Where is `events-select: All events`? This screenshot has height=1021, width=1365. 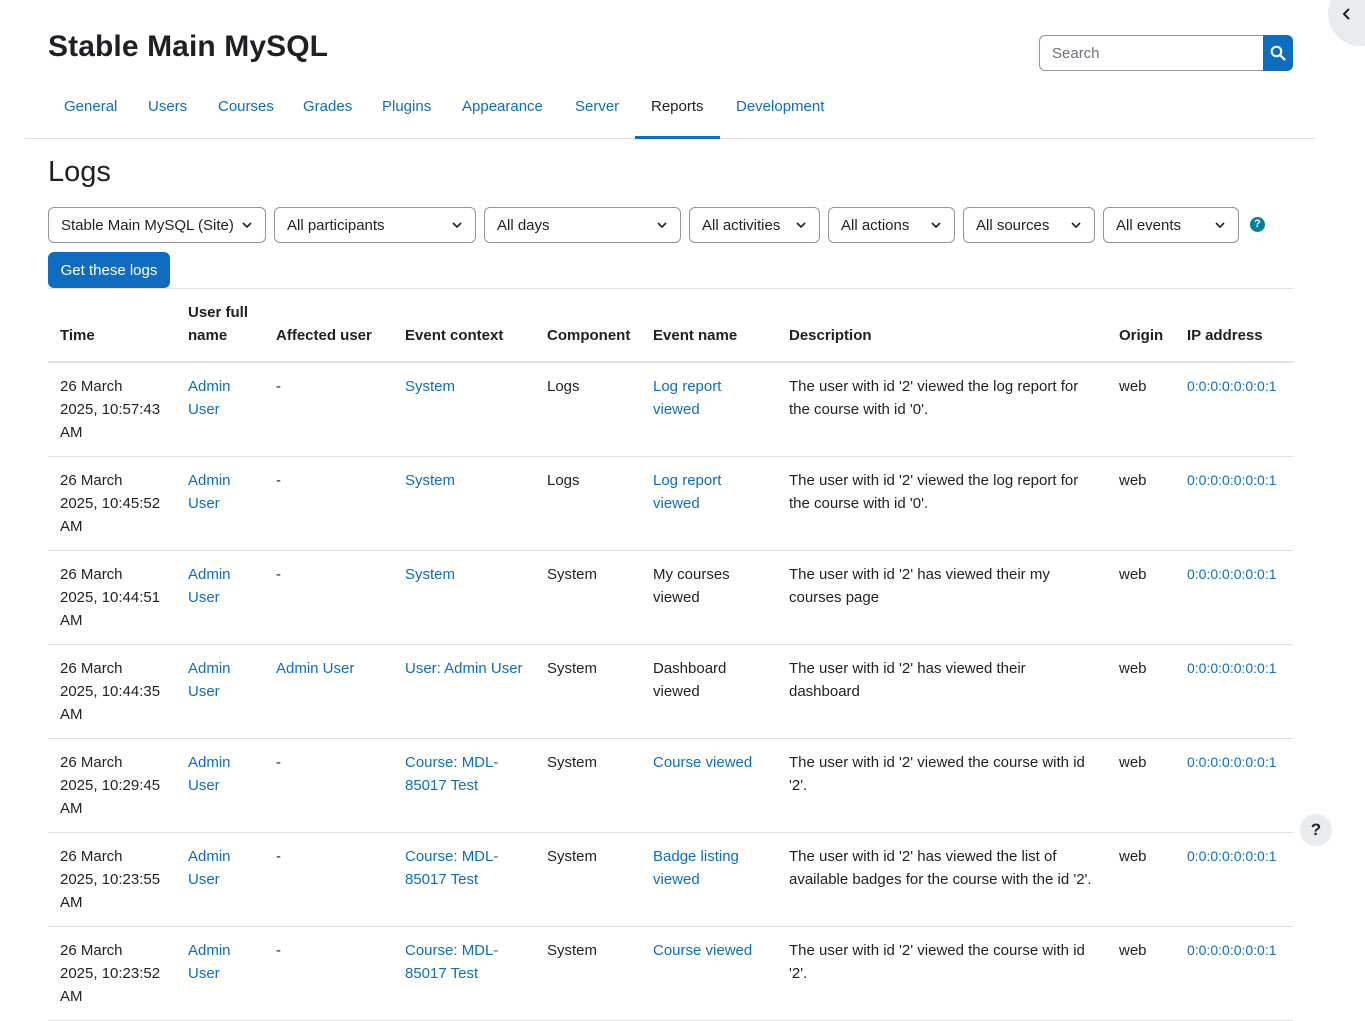
events-select: All events is located at coordinates (1171, 225).